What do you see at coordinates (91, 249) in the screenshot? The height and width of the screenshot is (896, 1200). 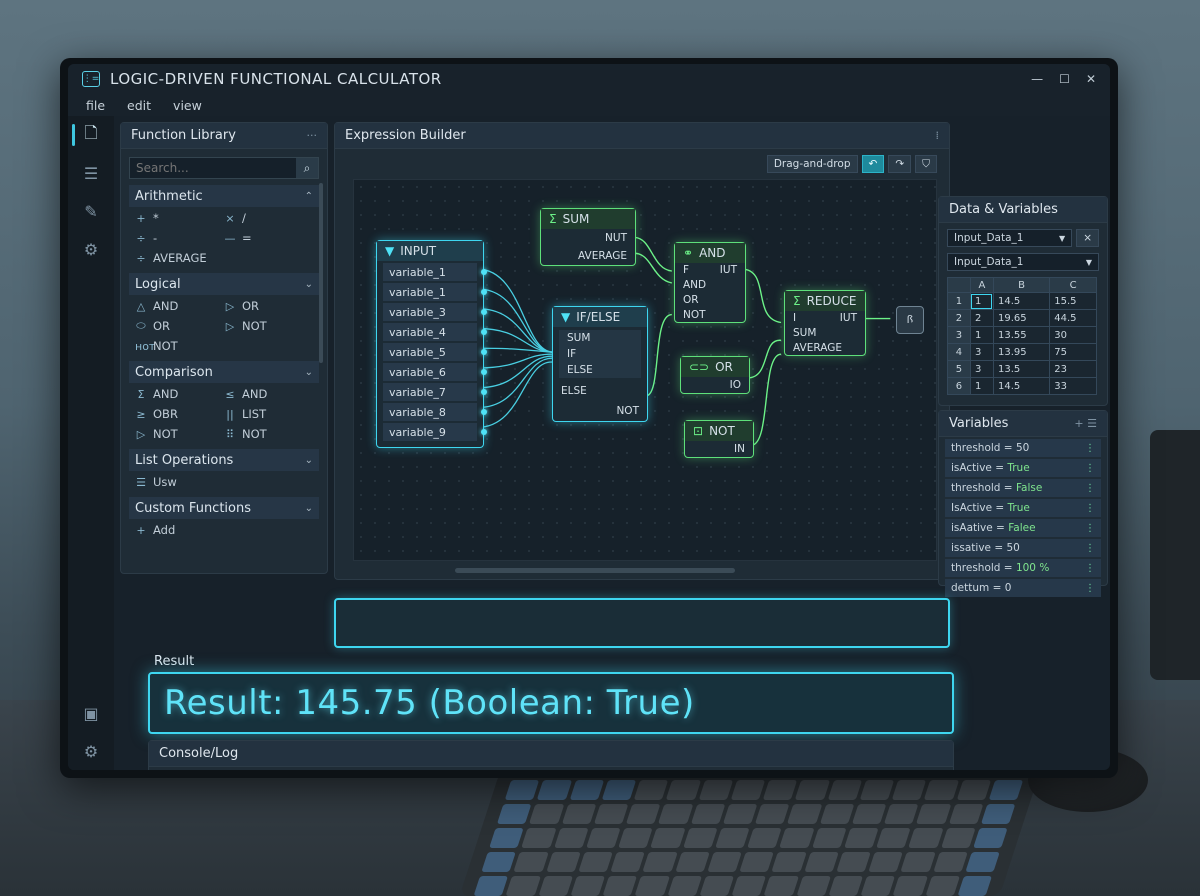 I see `gear-icon: ⚙` at bounding box center [91, 249].